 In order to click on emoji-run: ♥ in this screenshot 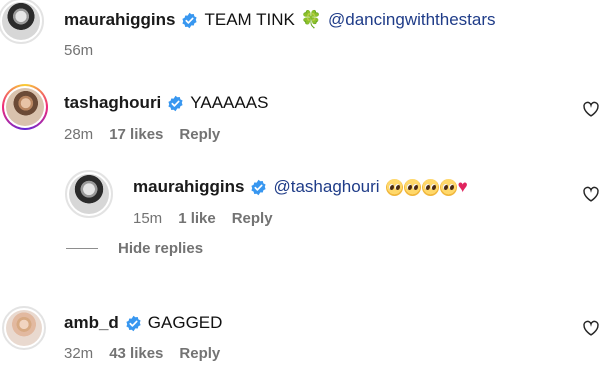, I will do `click(426, 187)`.